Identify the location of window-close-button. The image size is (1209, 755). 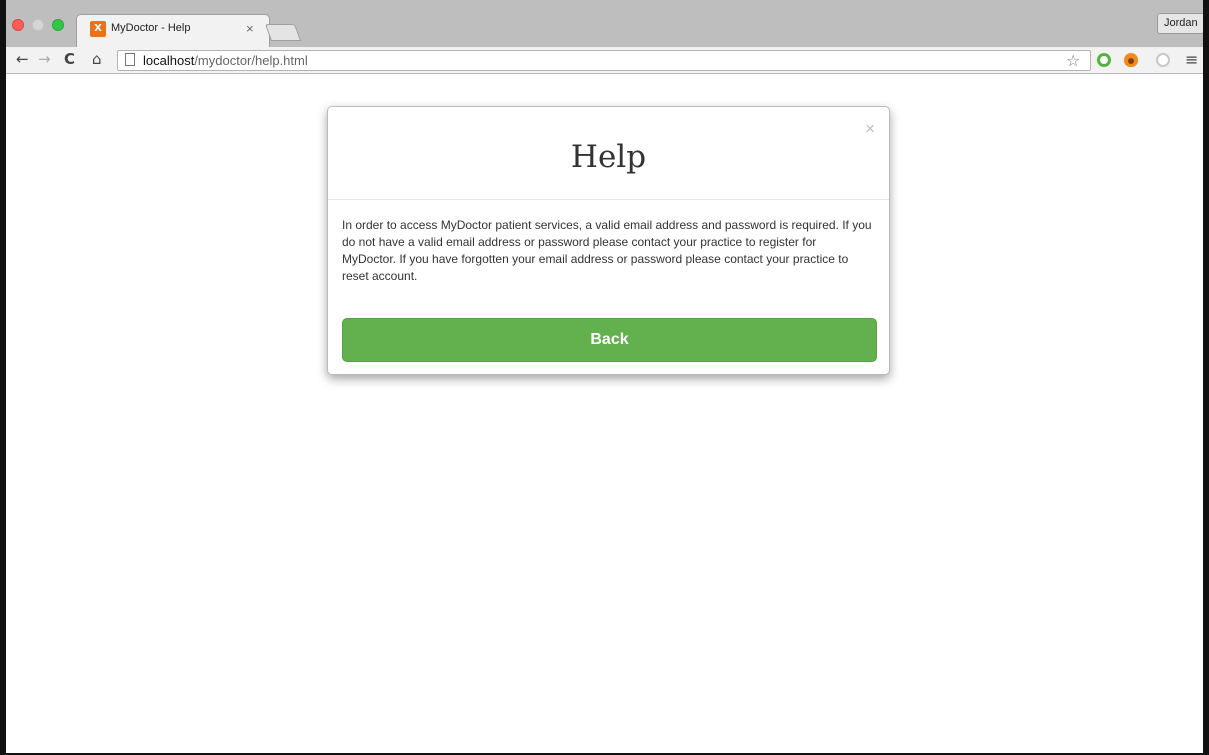
(18, 25).